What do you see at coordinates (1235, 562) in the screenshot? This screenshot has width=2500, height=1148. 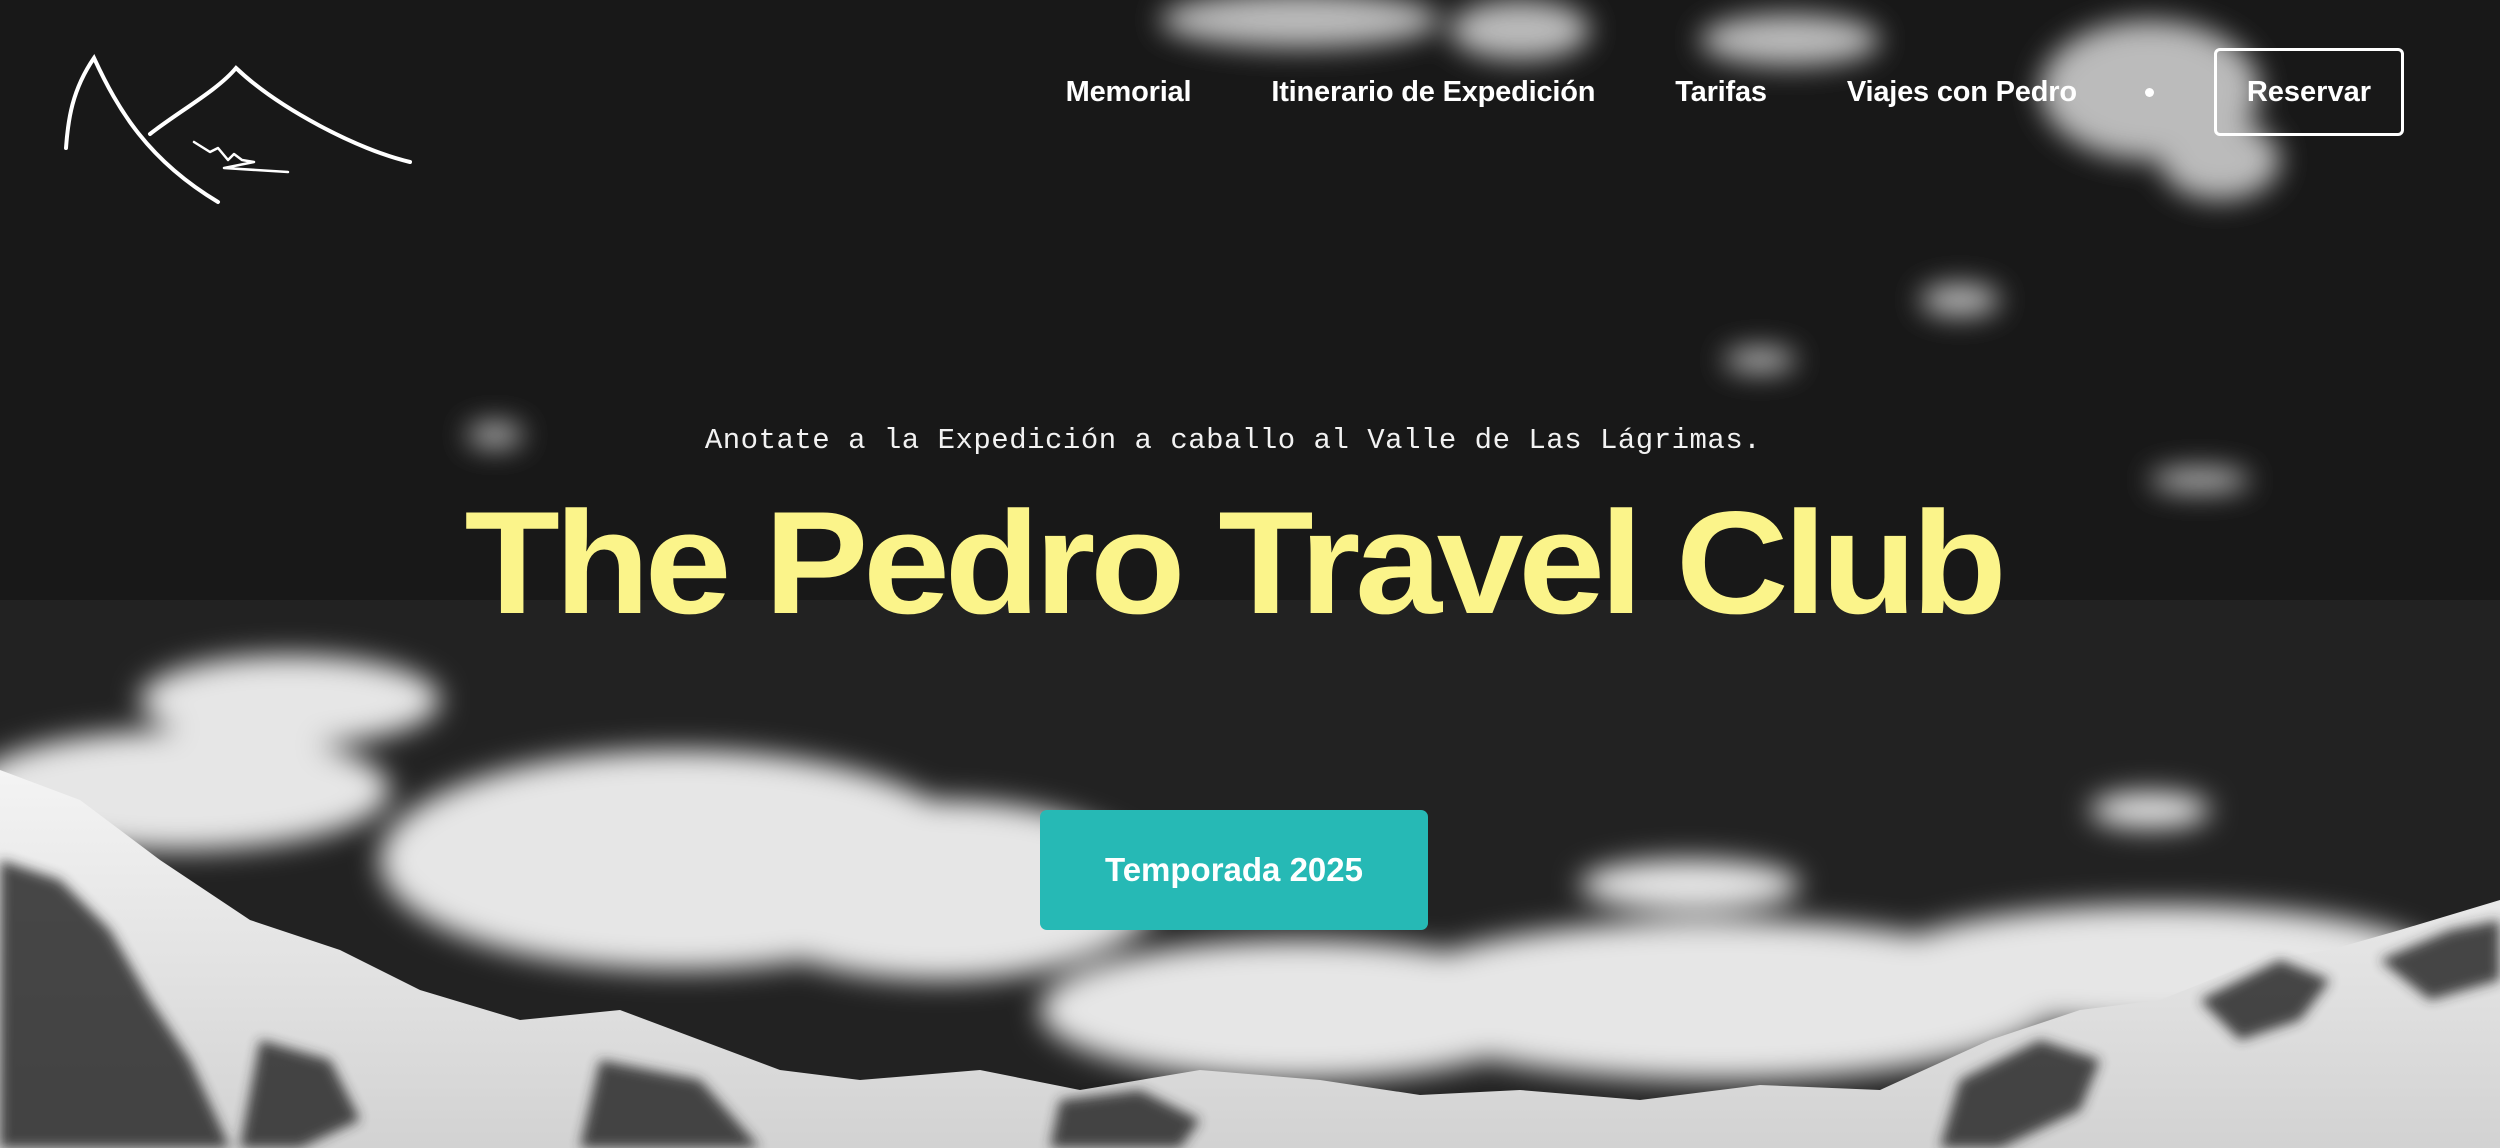 I see `hero-title: The Pedro Travel Club` at bounding box center [1235, 562].